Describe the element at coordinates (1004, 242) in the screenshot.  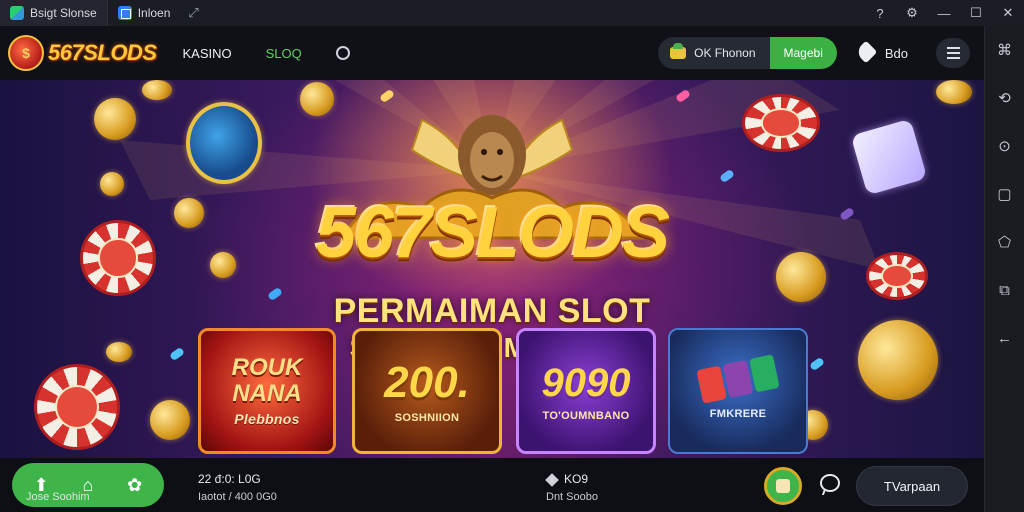
I see `sidebar-home-icon: ⬠` at that location.